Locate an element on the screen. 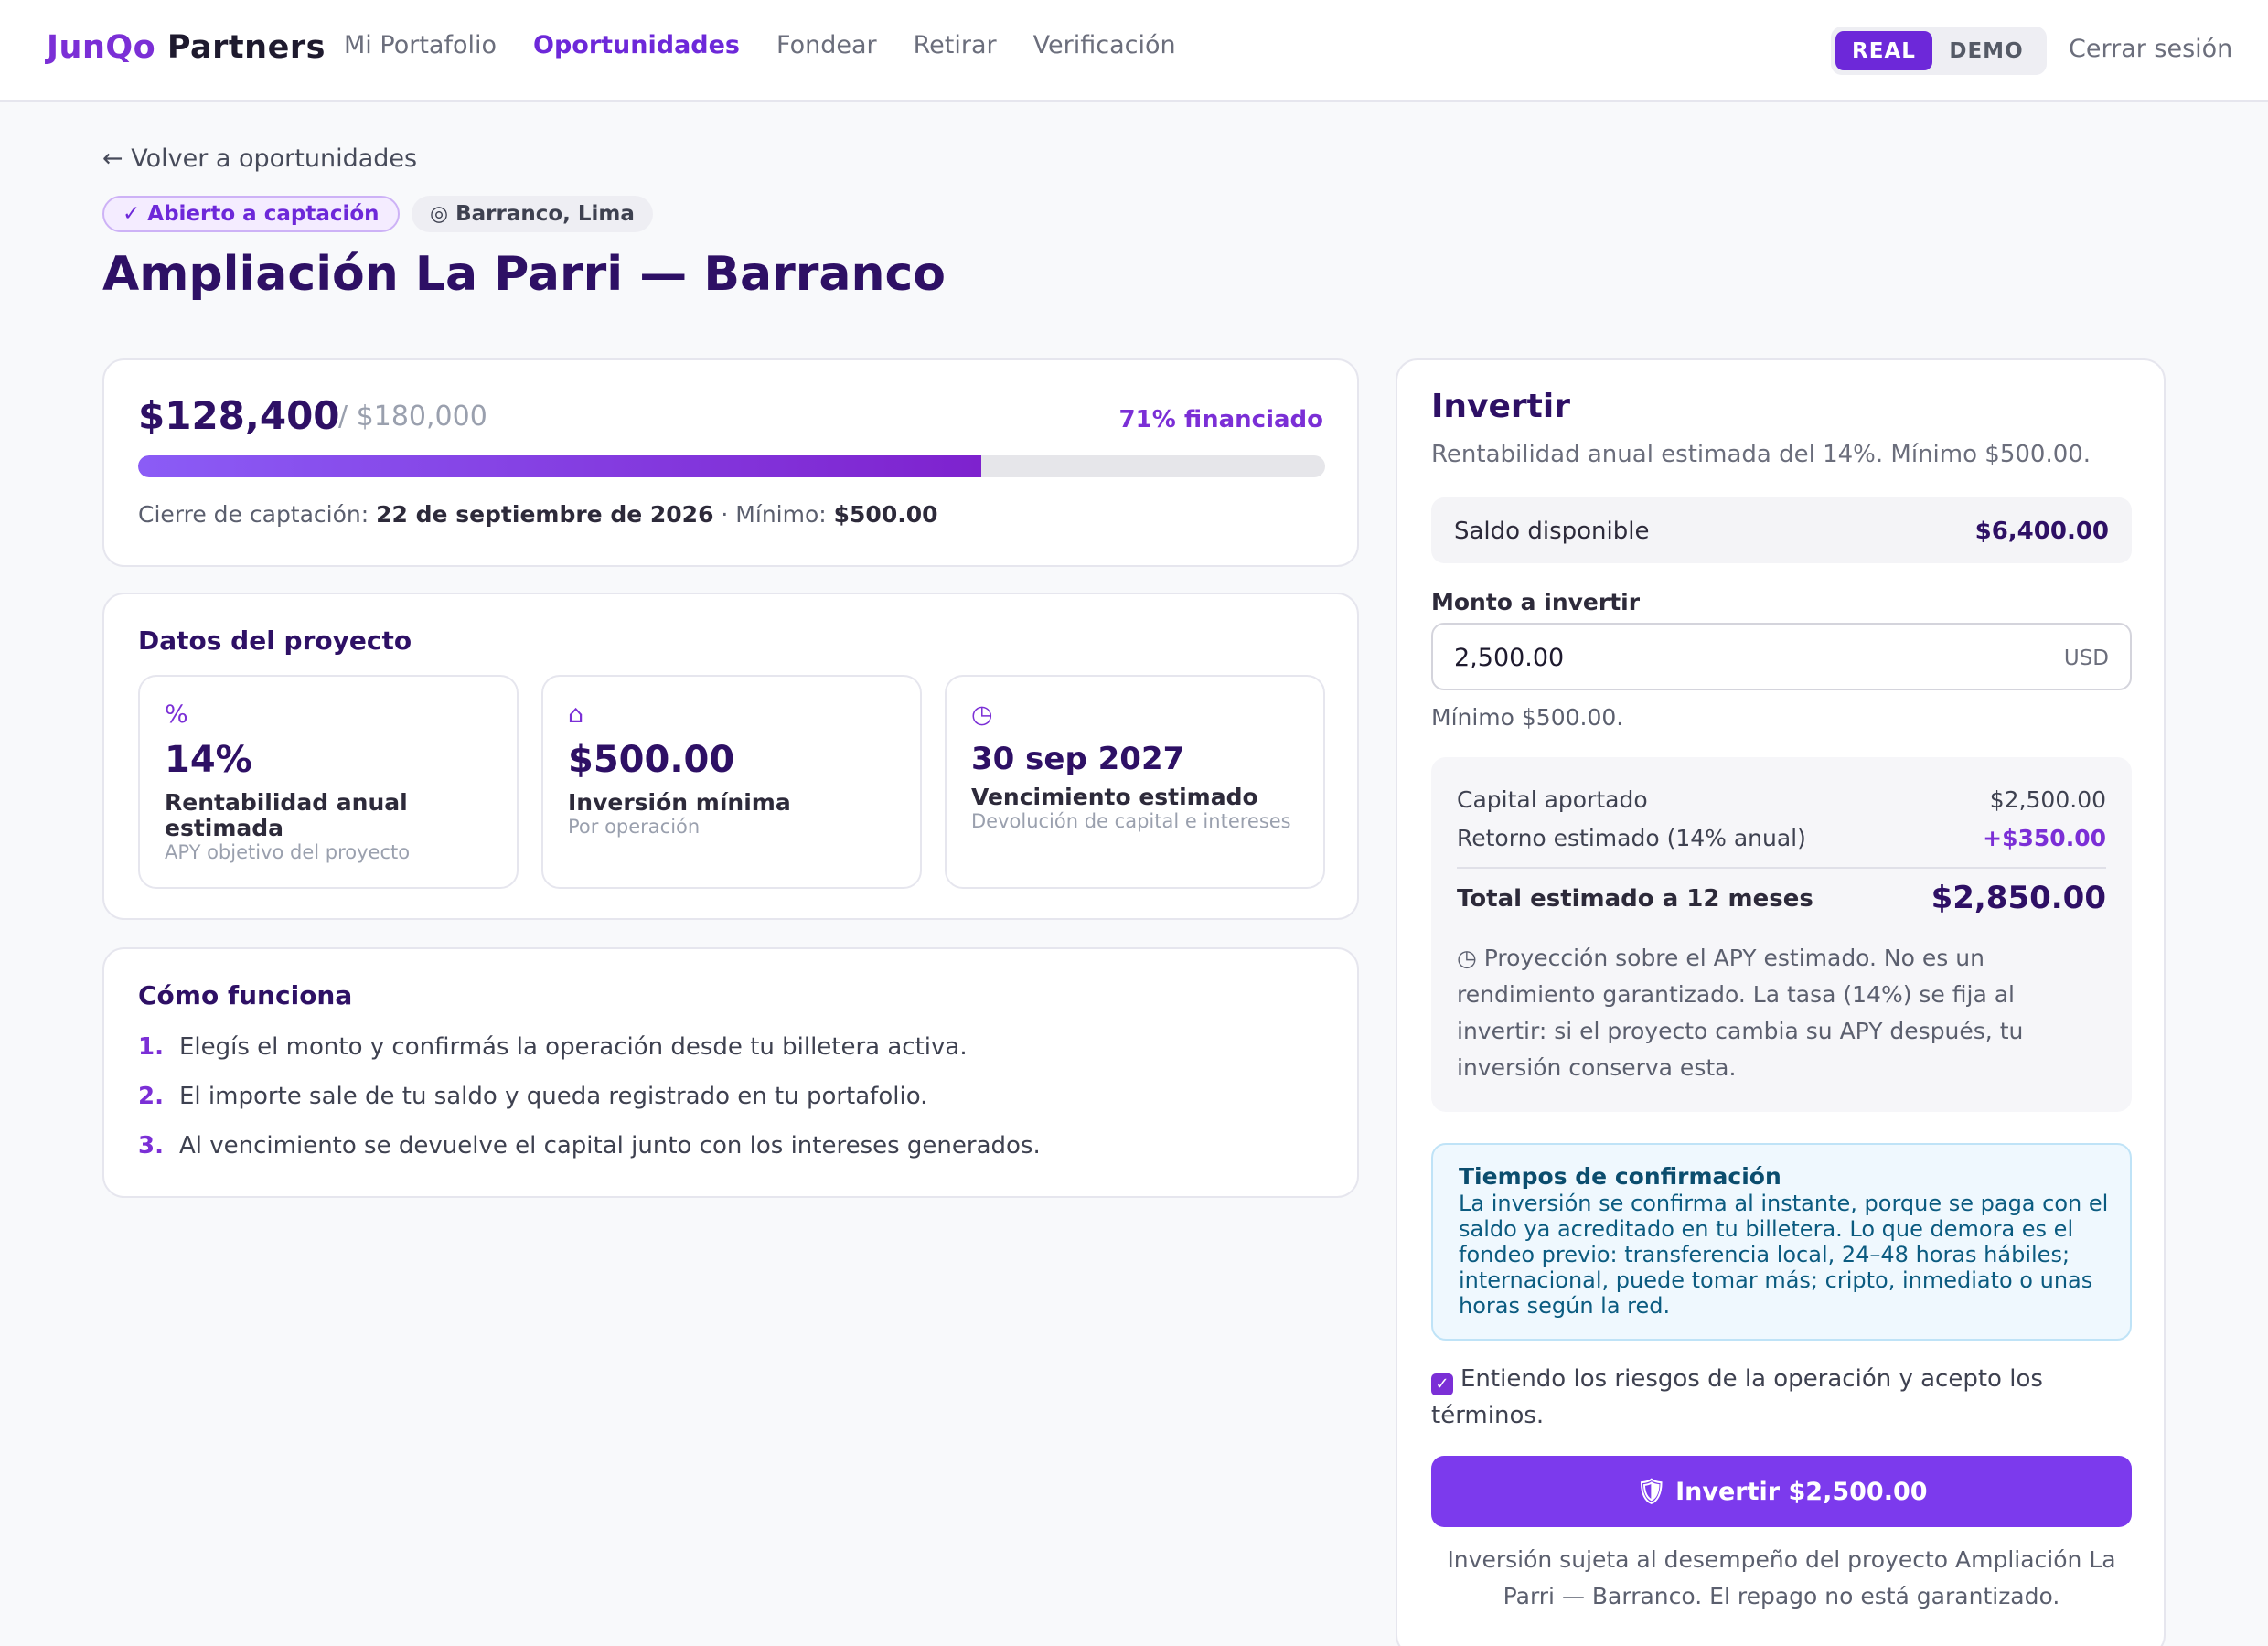  stat-value: 30 sep 2027 is located at coordinates (1078, 759).